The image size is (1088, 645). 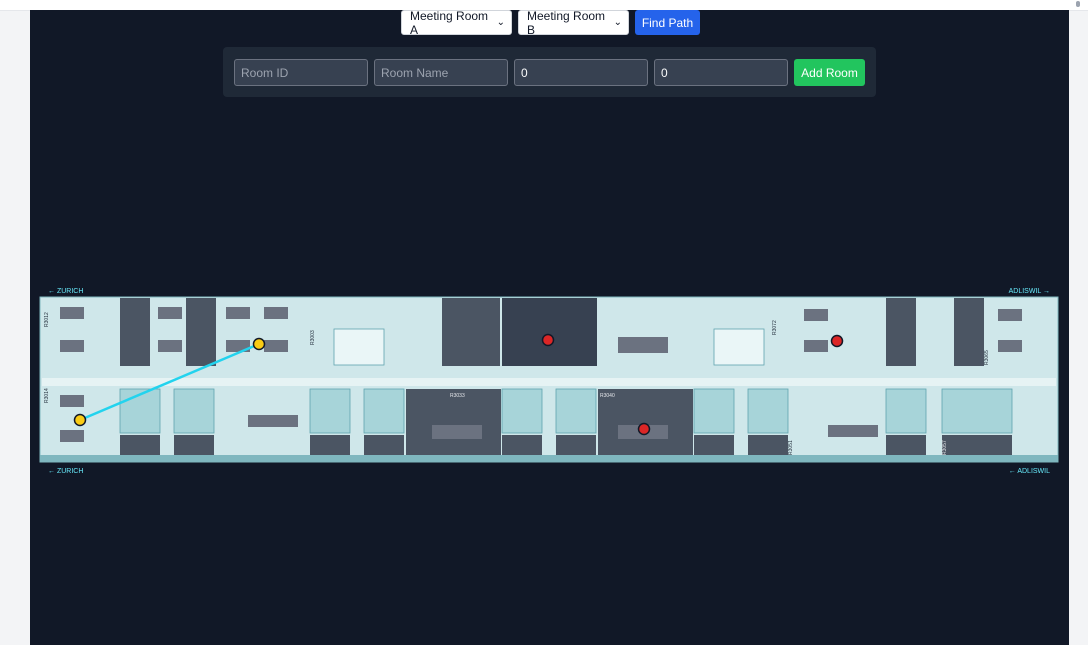 I want to click on room-label: R3003, so click(x=313, y=337).